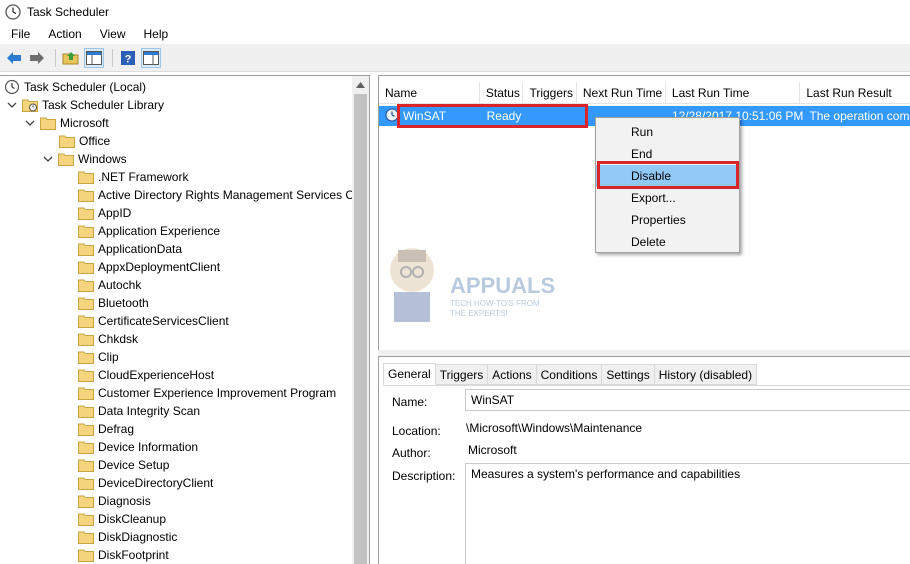 The width and height of the screenshot is (910, 564). Describe the element at coordinates (109, 285) in the screenshot. I see `tree-item-windows-child: Autochk` at that location.